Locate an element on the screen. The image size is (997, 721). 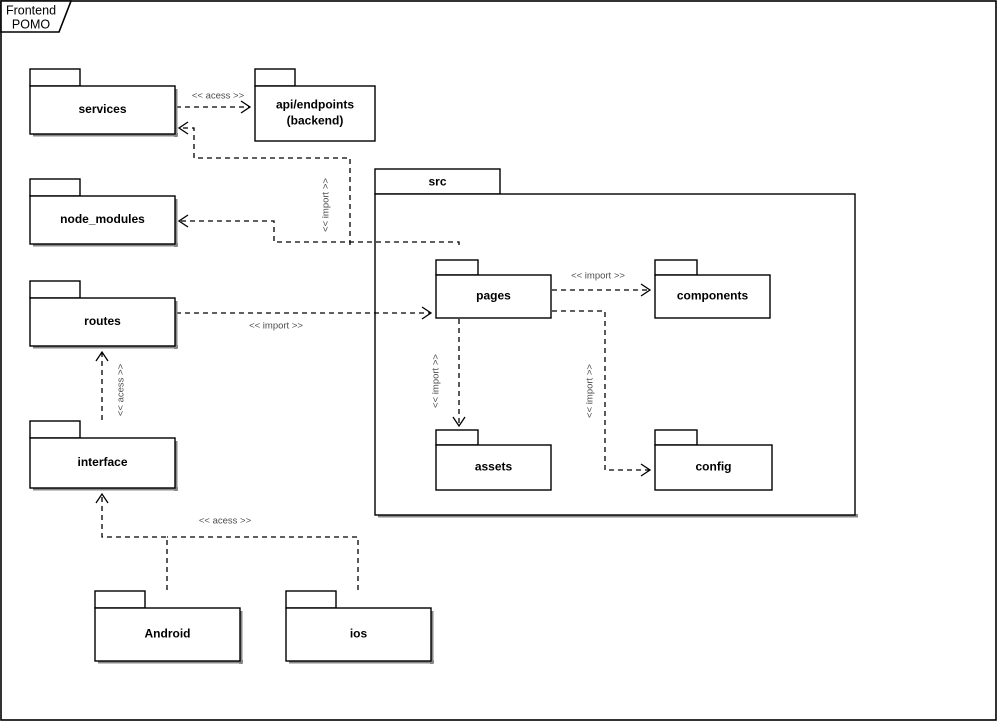
package-node_modules: node_modules is located at coordinates (103, 212).